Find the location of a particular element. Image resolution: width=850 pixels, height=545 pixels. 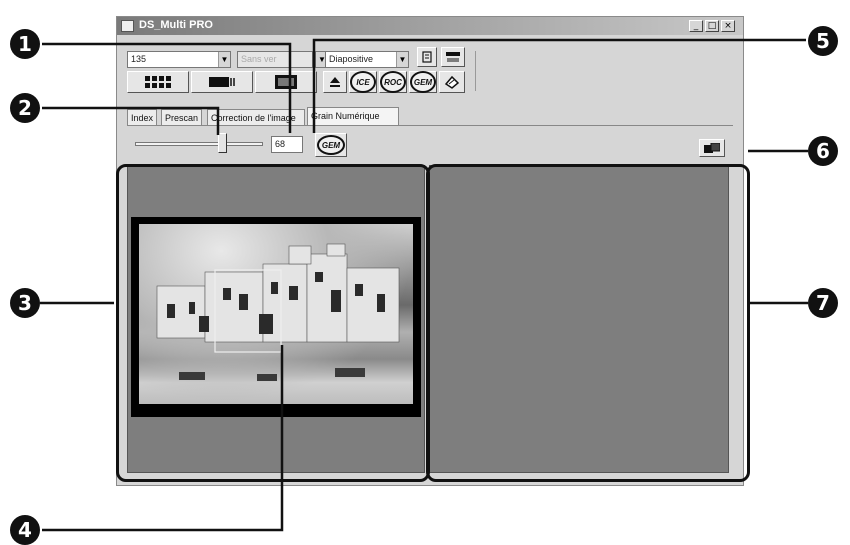

callout-1: 1 is located at coordinates (25, 44).